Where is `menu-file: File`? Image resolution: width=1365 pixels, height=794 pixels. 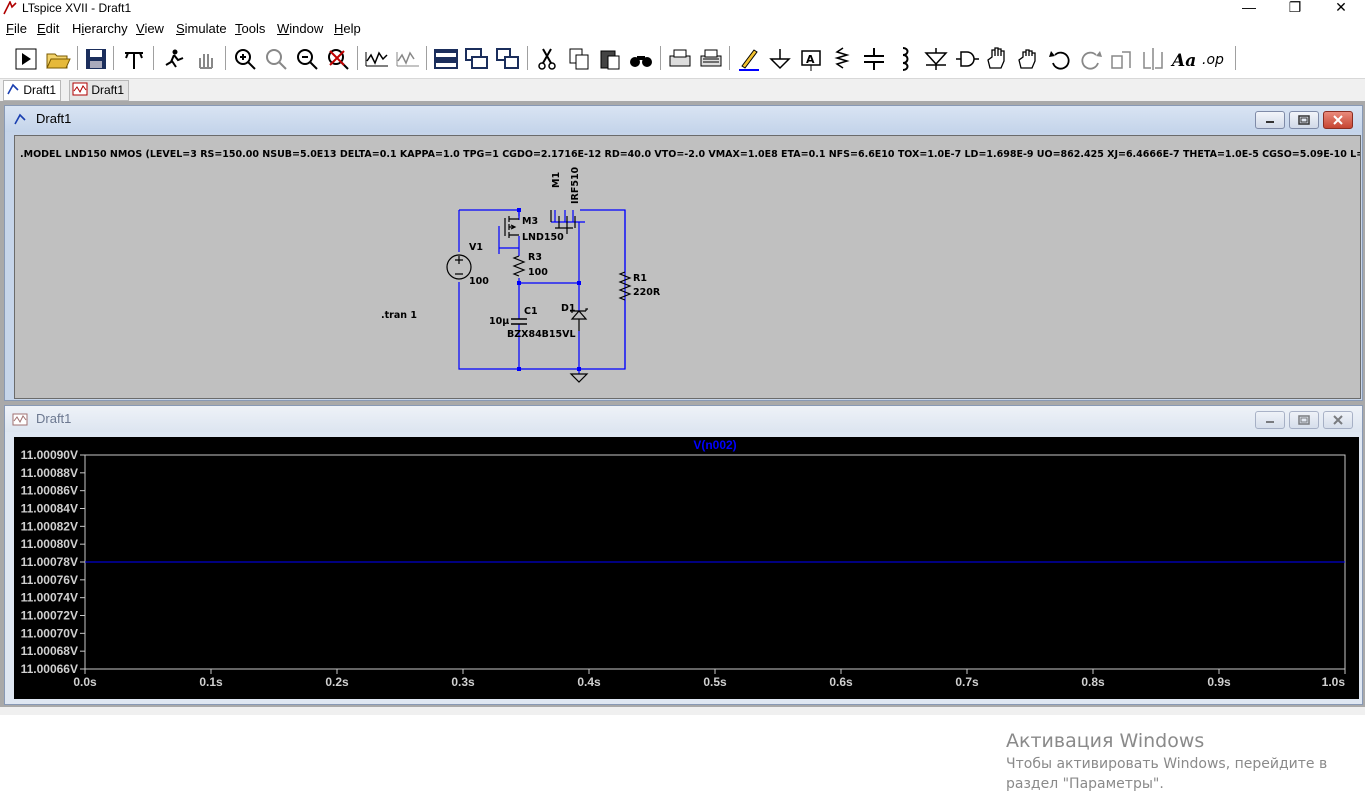
menu-file: File is located at coordinates (16, 29).